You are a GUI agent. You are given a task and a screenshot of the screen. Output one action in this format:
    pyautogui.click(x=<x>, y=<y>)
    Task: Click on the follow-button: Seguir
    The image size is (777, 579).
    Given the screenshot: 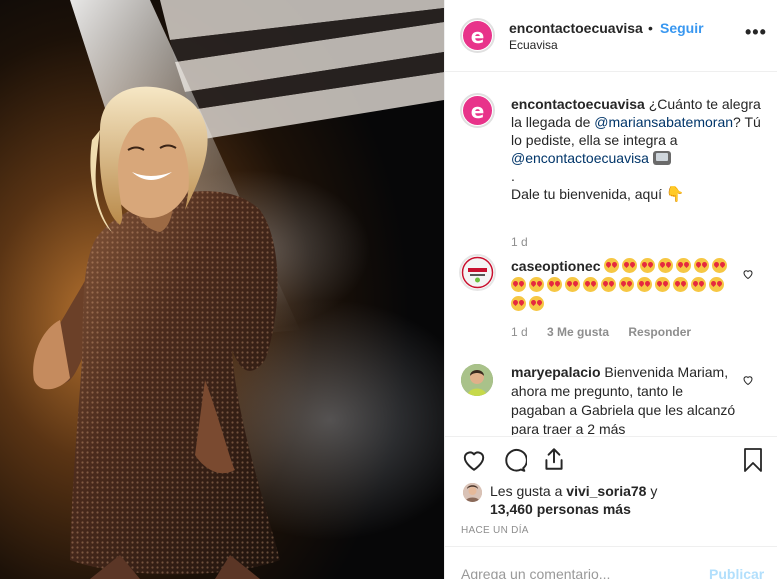 What is the action you would take?
    pyautogui.click(x=682, y=28)
    